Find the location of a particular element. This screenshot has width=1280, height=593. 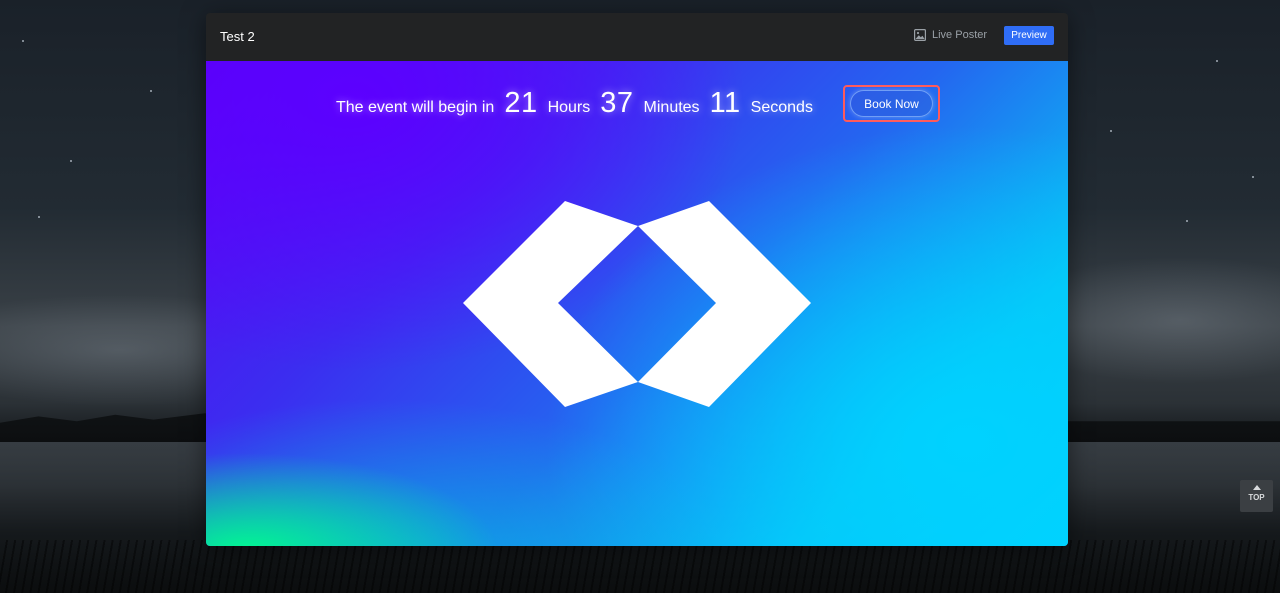

image-icon is located at coordinates (920, 35).